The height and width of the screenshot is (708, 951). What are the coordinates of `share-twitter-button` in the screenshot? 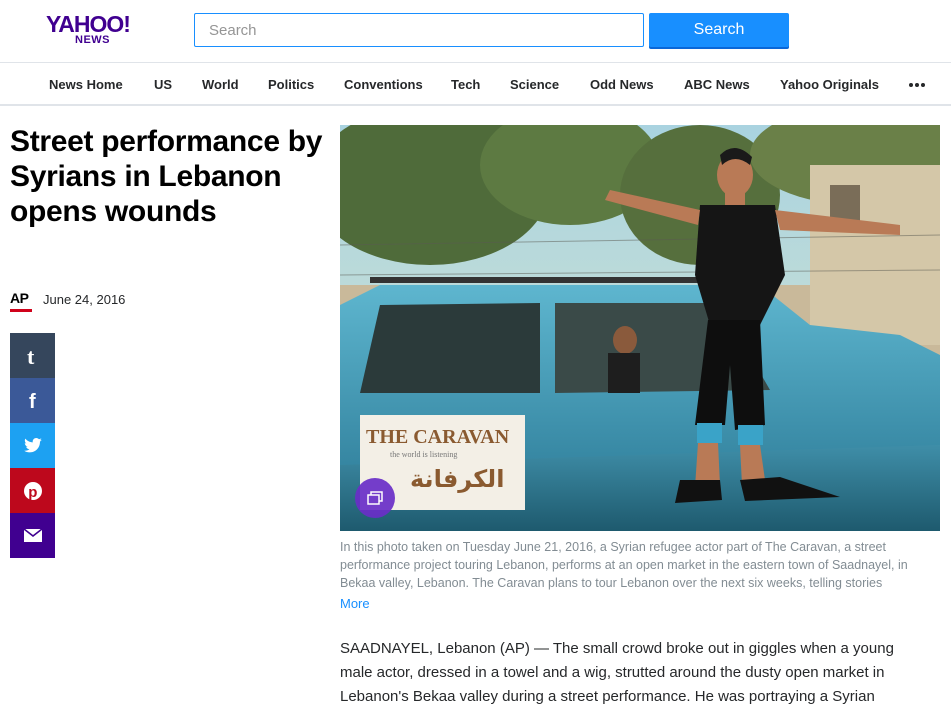 It's located at (32, 445).